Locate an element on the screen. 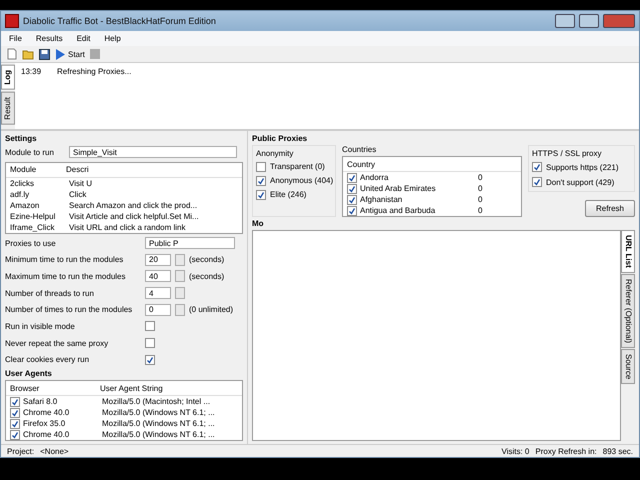 This screenshot has width=640, height=480. window-title: Diabolic Traffic Bot - BestBlackHatForum Edition is located at coordinates (120, 21).